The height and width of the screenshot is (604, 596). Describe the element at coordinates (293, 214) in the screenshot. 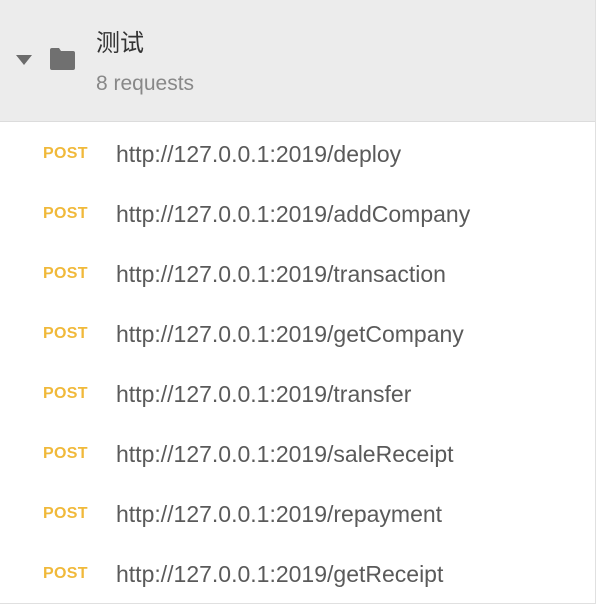

I see `request-url: http://127.0.0.1:2019/addCompany` at that location.